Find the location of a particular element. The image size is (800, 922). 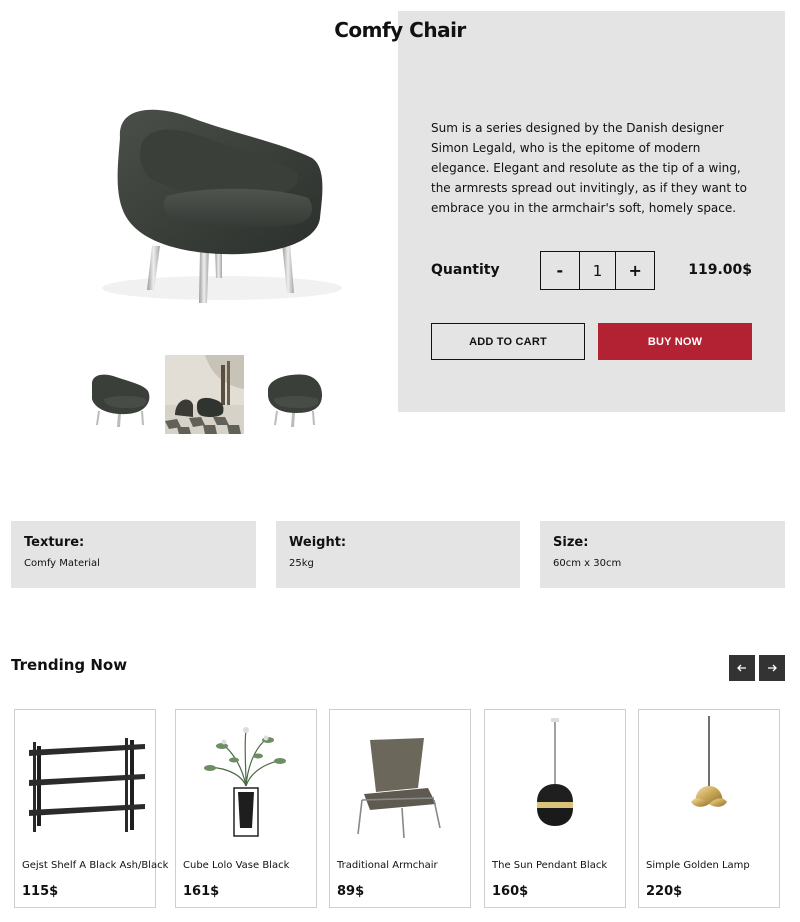

product-title: Comfy Chair is located at coordinates (400, 30).